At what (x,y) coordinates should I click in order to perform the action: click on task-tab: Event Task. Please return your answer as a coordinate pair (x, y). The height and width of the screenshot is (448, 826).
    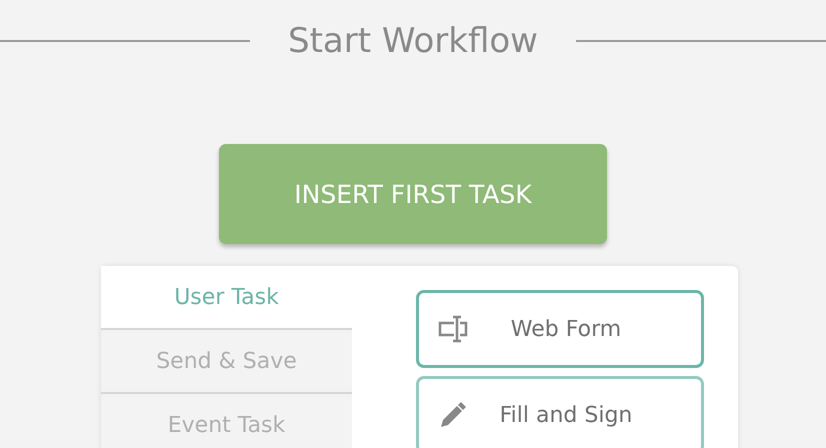
    Looking at the image, I should click on (226, 420).